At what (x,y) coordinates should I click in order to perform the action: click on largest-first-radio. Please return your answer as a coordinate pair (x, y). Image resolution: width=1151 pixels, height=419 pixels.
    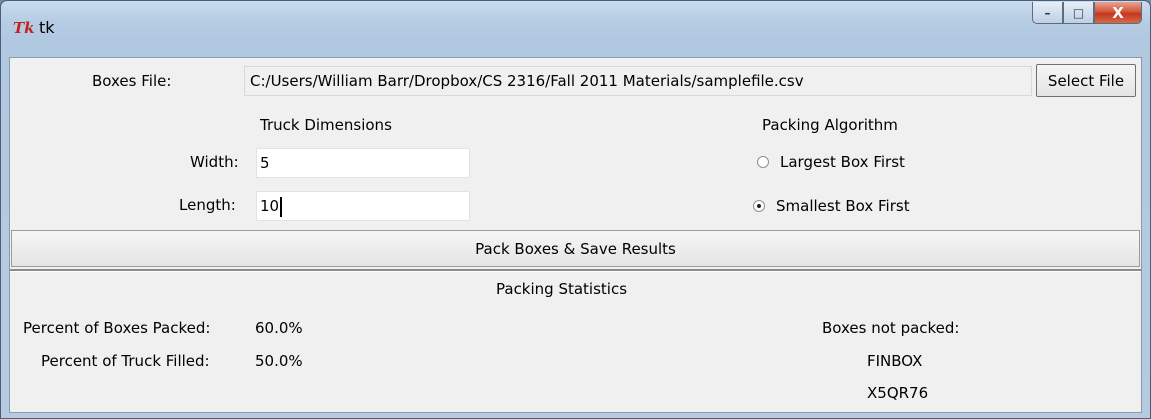
    Looking at the image, I should click on (763, 162).